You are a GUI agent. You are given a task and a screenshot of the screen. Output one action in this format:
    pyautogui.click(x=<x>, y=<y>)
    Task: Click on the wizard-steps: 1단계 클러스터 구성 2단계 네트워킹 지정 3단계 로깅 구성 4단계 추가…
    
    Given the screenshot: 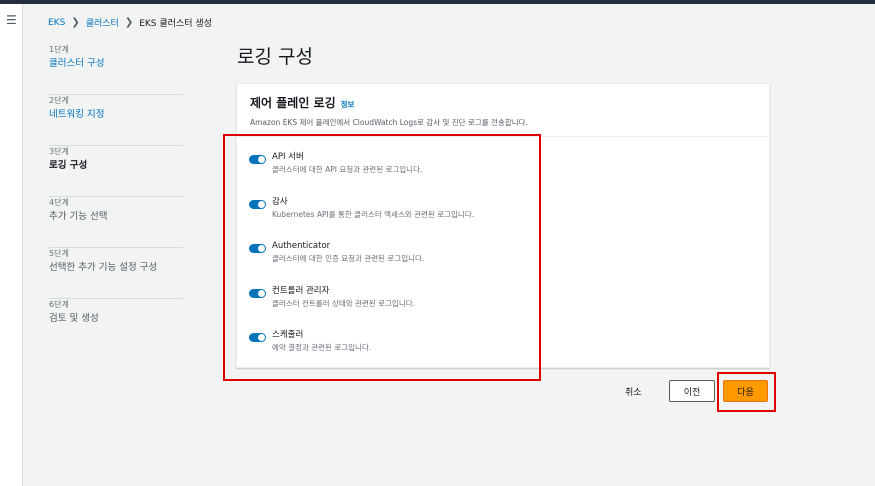 What is the action you would take?
    pyautogui.click(x=116, y=197)
    